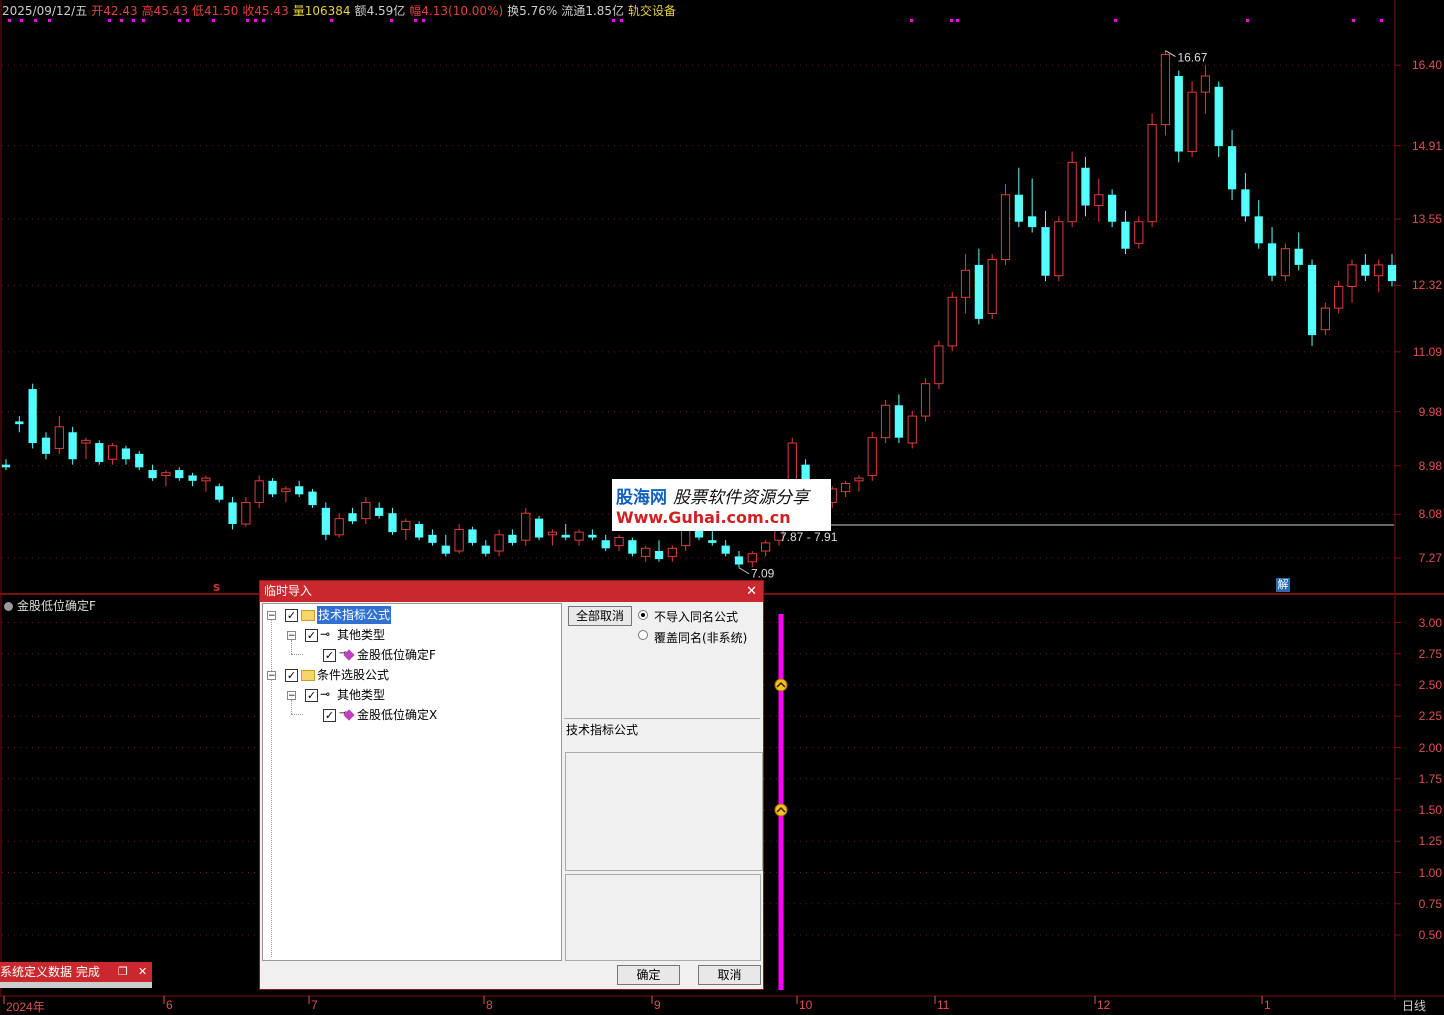  What do you see at coordinates (311, 695) in the screenshot?
I see `checkbox-other-type-2: ✓` at bounding box center [311, 695].